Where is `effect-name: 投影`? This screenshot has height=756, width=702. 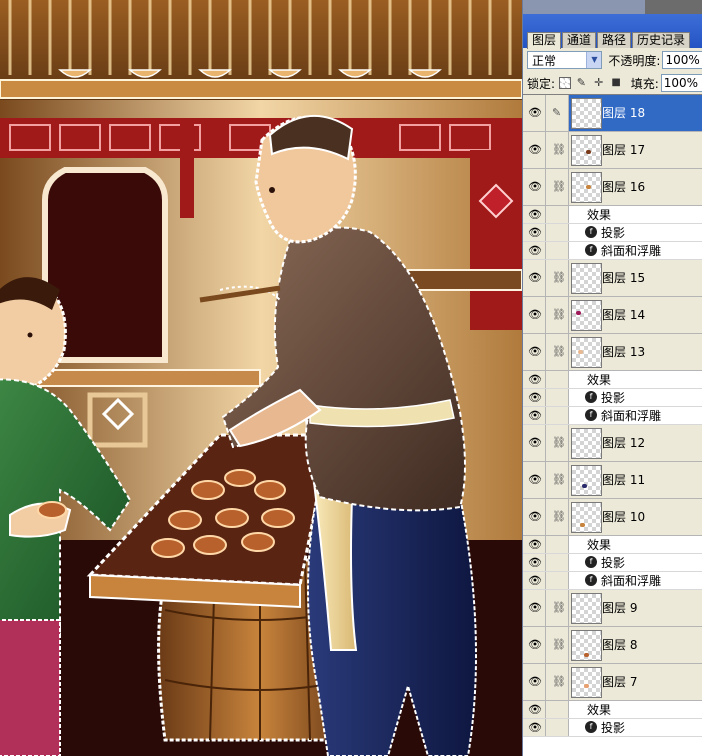 effect-name: 投影 is located at coordinates (613, 398).